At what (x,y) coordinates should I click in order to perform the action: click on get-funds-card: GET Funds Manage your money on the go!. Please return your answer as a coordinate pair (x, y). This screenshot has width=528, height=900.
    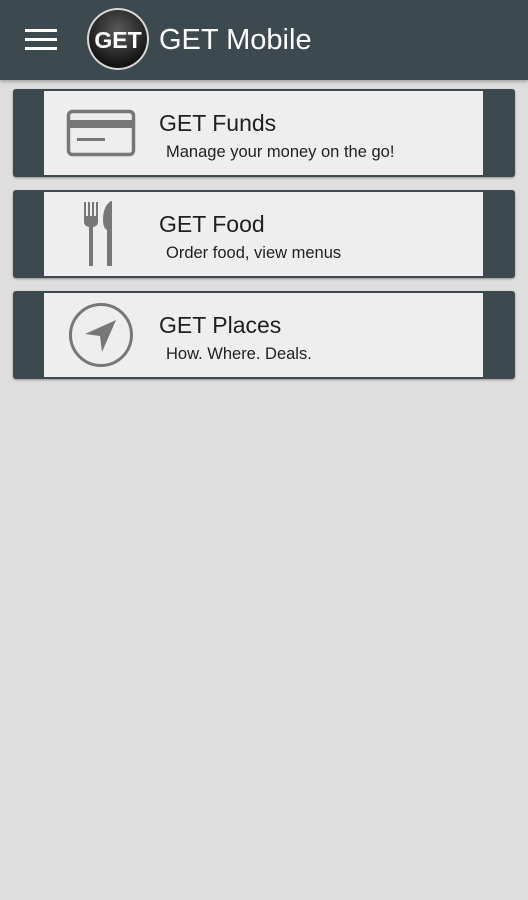
    Looking at the image, I should click on (264, 133).